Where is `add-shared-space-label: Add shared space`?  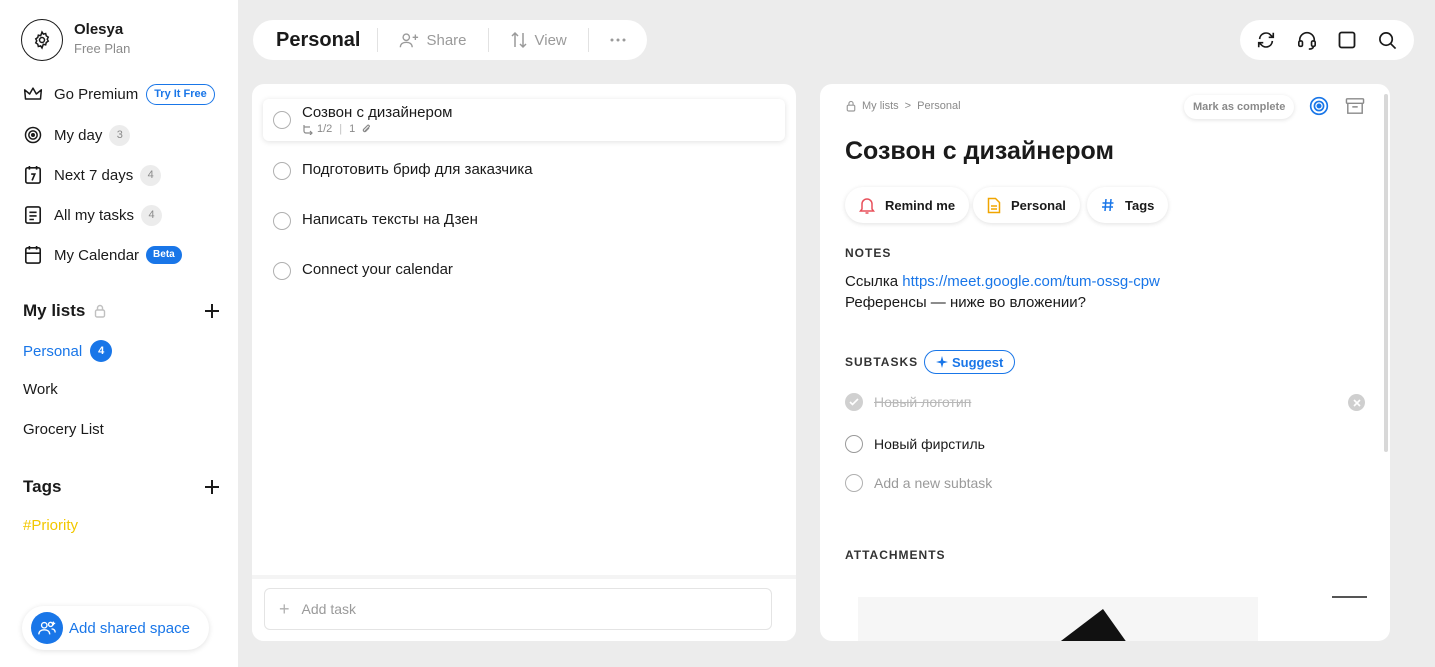
add-shared-space-label: Add shared space is located at coordinates (129, 628).